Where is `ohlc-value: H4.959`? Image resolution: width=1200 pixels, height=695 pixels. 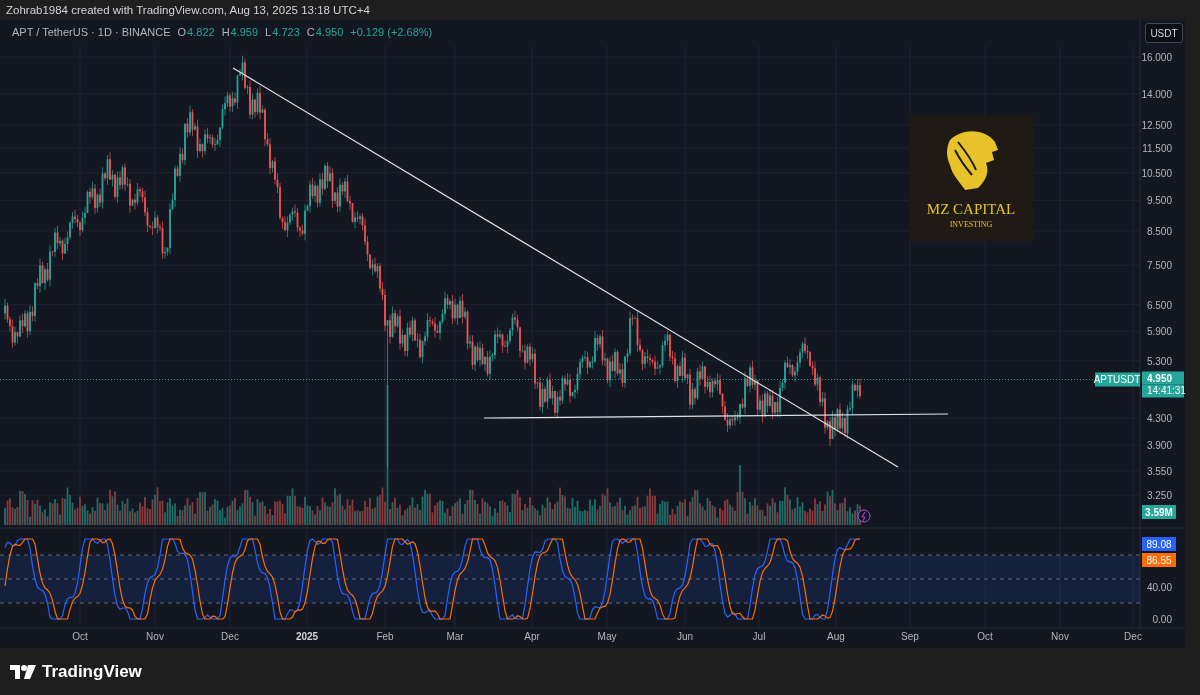
ohlc-value: H4.959 is located at coordinates (240, 32).